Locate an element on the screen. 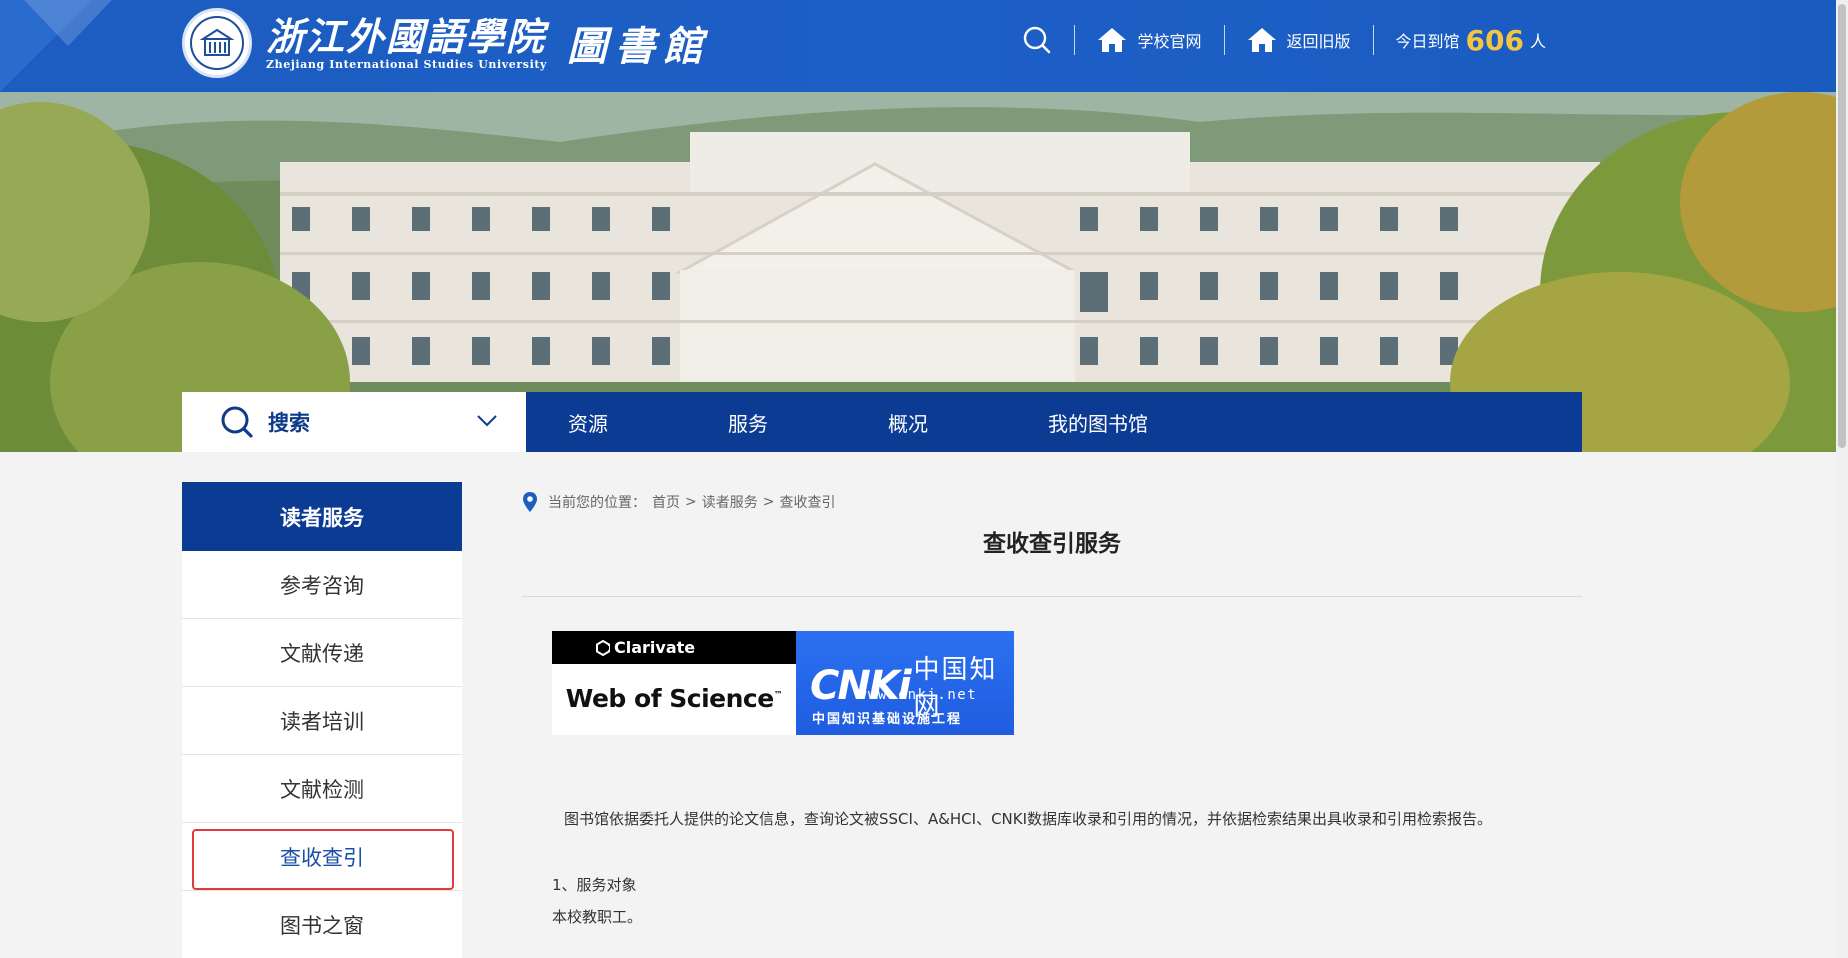 Image resolution: width=1848 pixels, height=958 pixels. school-website-link: 学校官网 is located at coordinates (1149, 40).